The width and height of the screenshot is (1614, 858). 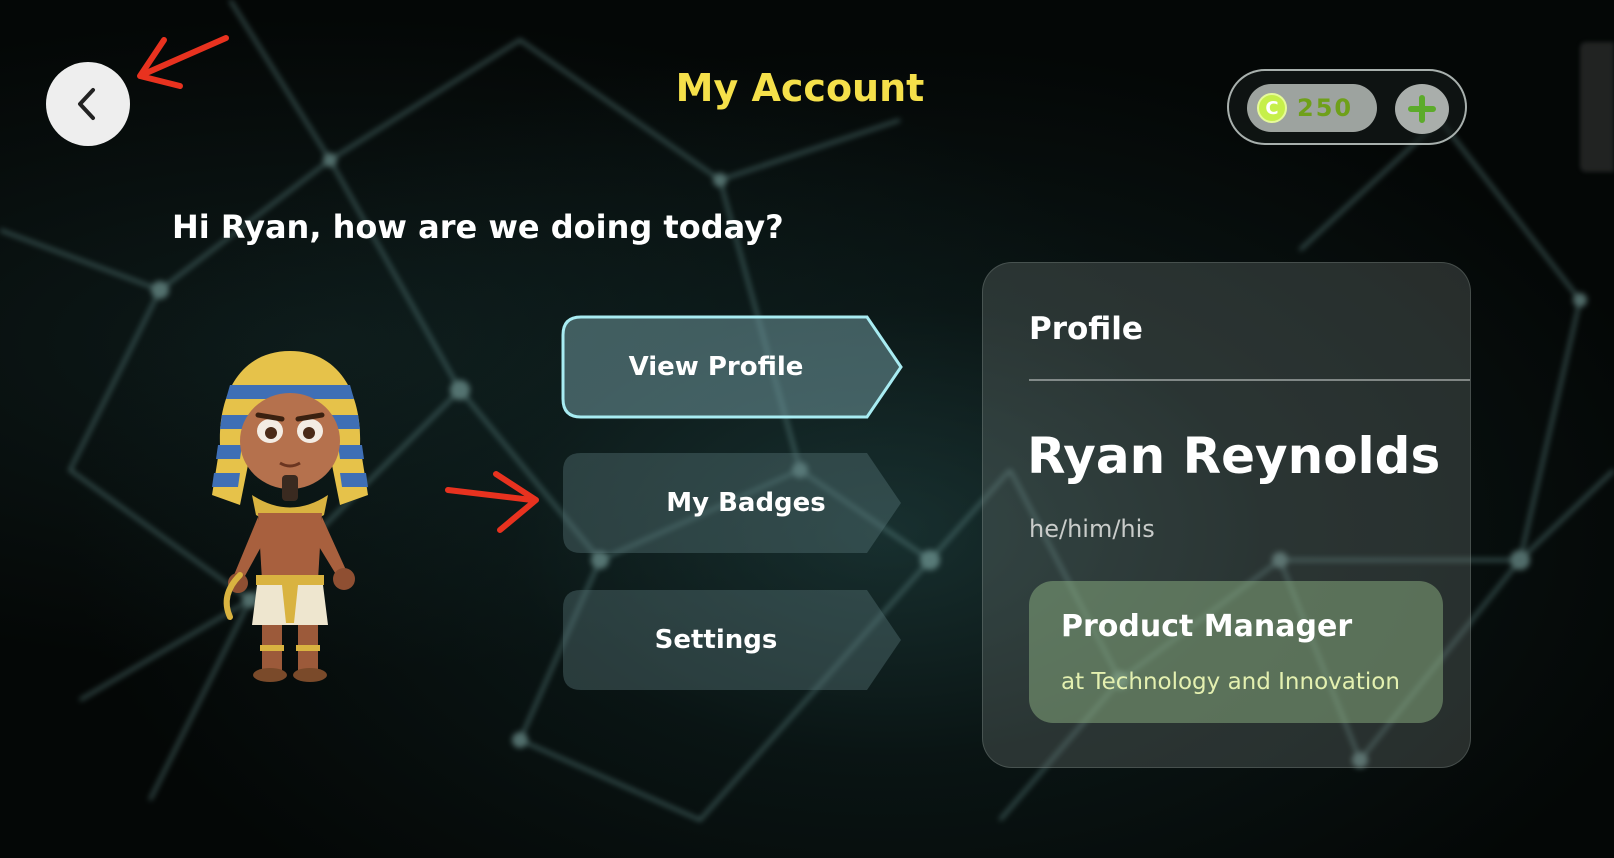 I want to click on role-title: Product Manager, so click(x=1207, y=626).